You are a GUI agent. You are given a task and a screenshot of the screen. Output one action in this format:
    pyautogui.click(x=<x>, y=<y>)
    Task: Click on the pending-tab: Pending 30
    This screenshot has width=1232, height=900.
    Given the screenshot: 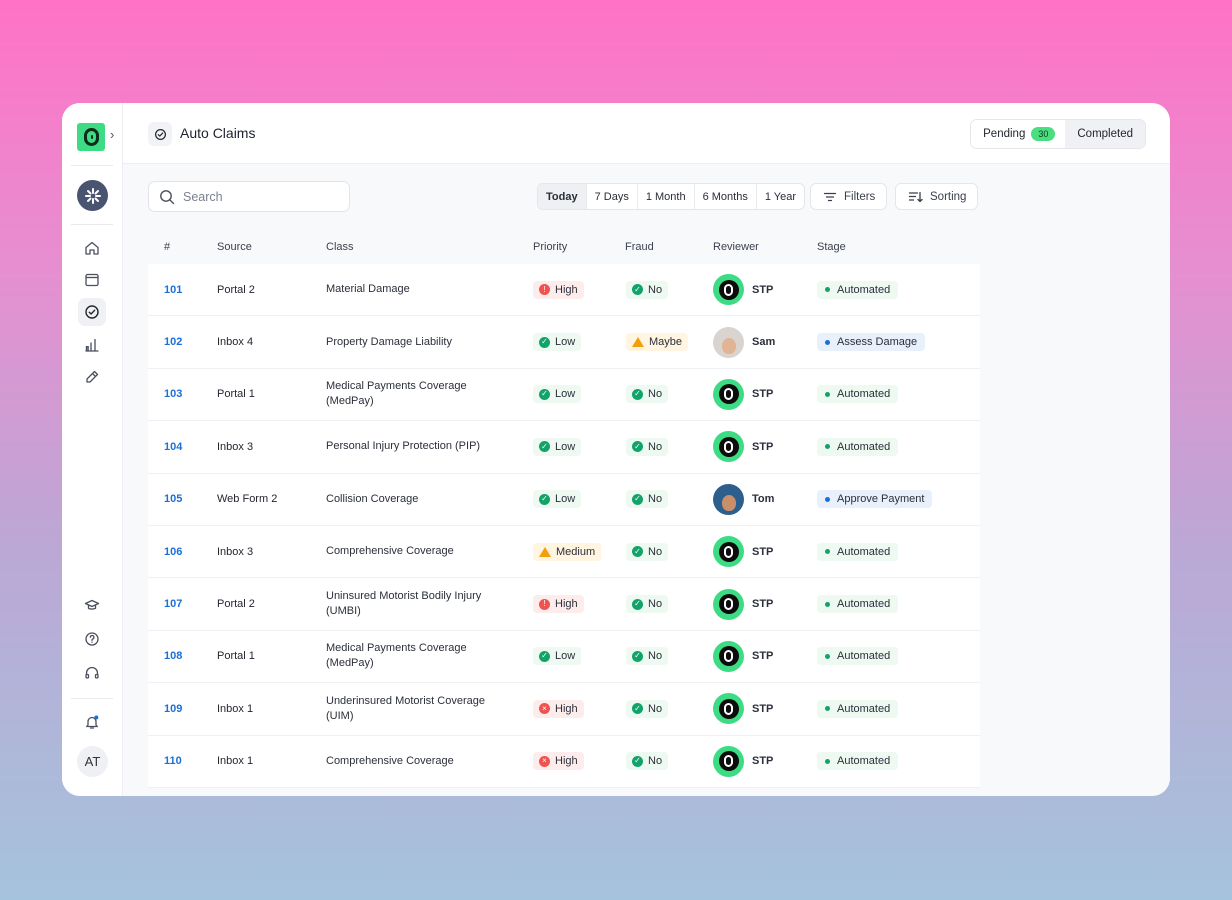 What is the action you would take?
    pyautogui.click(x=1018, y=134)
    